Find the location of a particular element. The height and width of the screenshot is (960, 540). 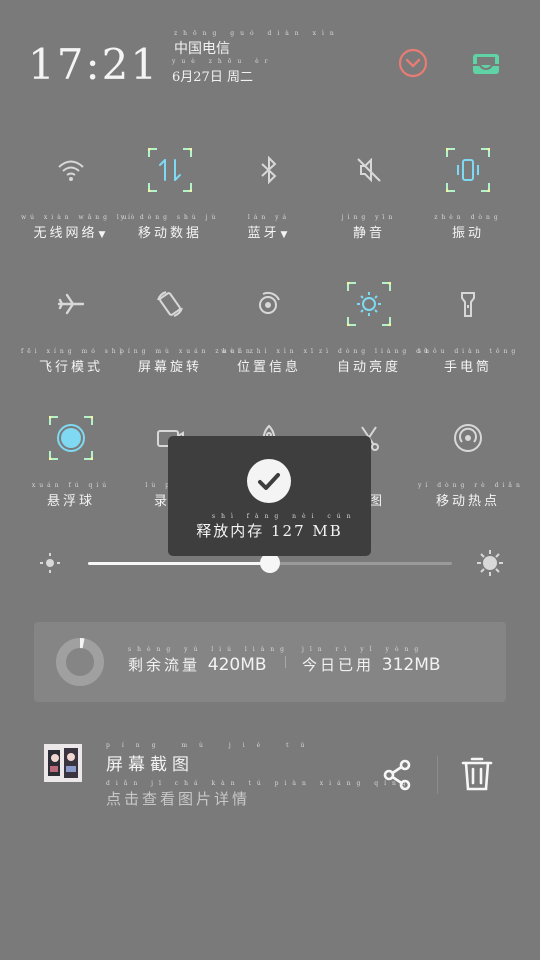

tile-label: wú xiàn wǎng luò 无线网络▼ is located at coordinates (77, 227).